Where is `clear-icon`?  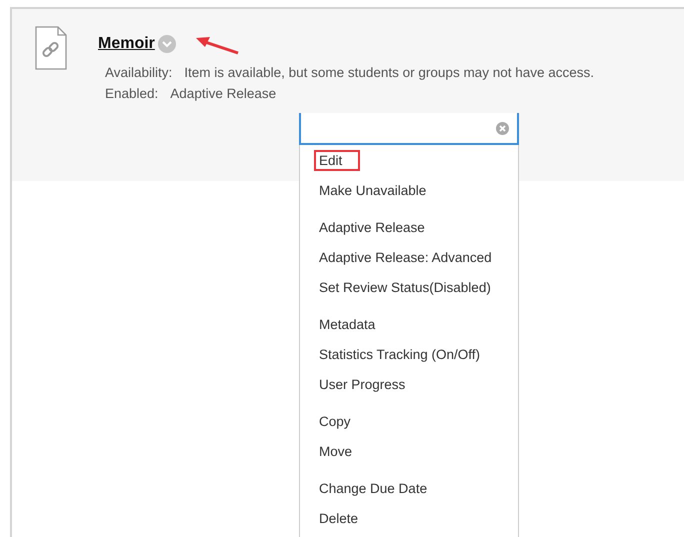
clear-icon is located at coordinates (502, 128).